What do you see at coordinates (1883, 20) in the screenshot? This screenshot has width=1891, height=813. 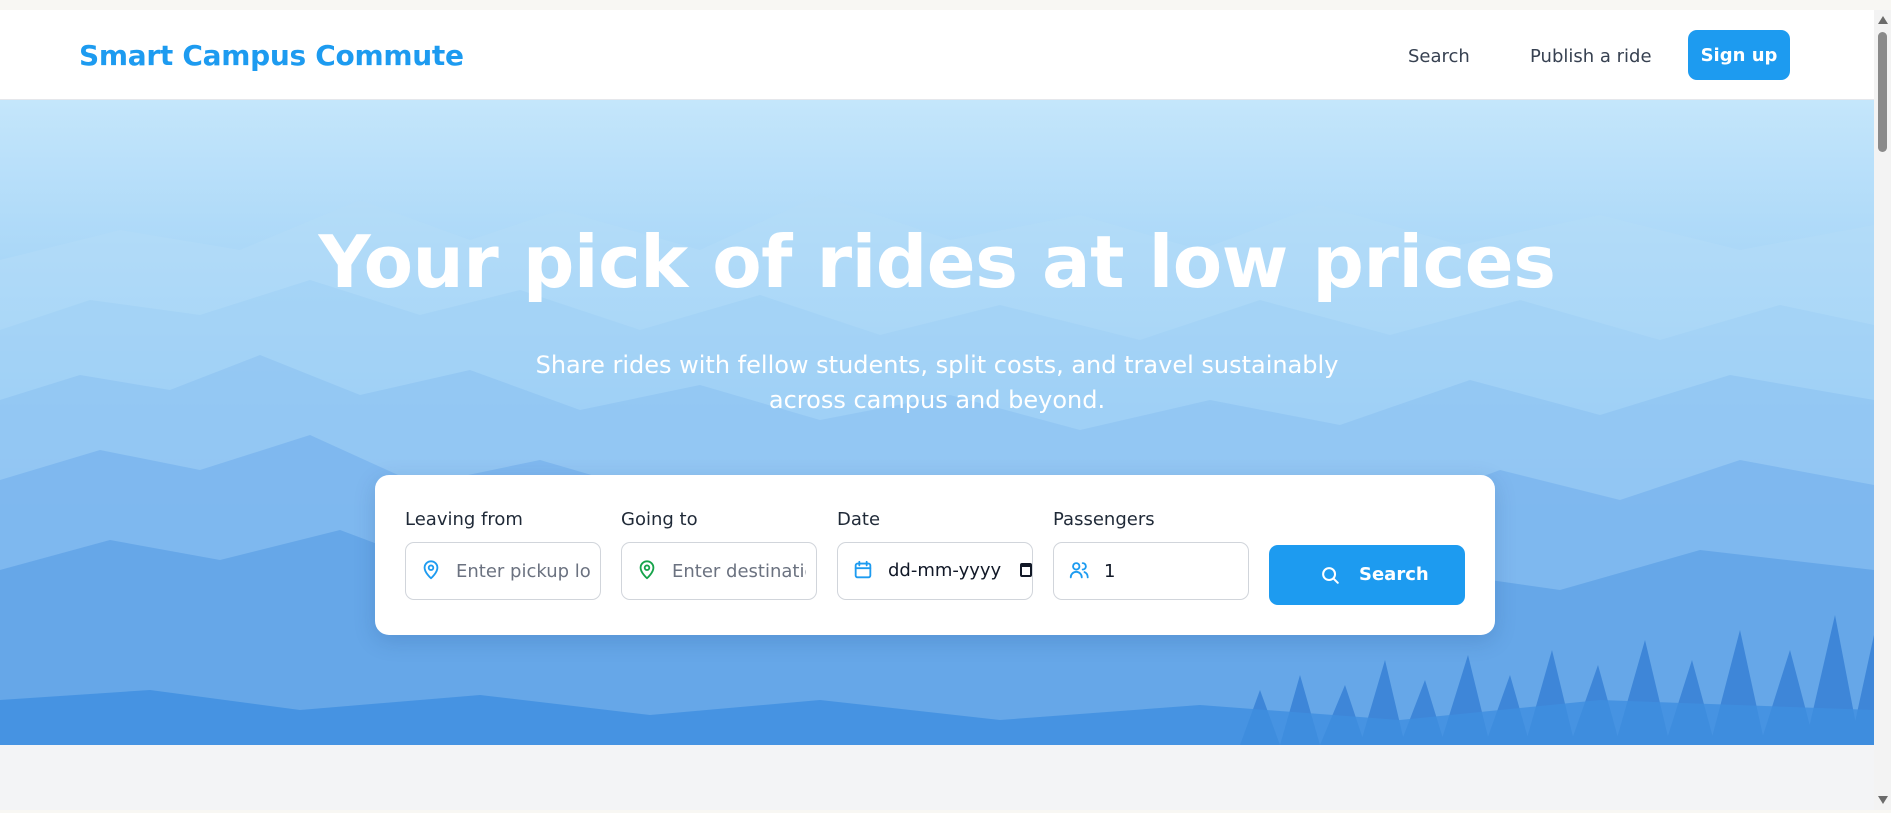 I see `scroll-up-arrow` at bounding box center [1883, 20].